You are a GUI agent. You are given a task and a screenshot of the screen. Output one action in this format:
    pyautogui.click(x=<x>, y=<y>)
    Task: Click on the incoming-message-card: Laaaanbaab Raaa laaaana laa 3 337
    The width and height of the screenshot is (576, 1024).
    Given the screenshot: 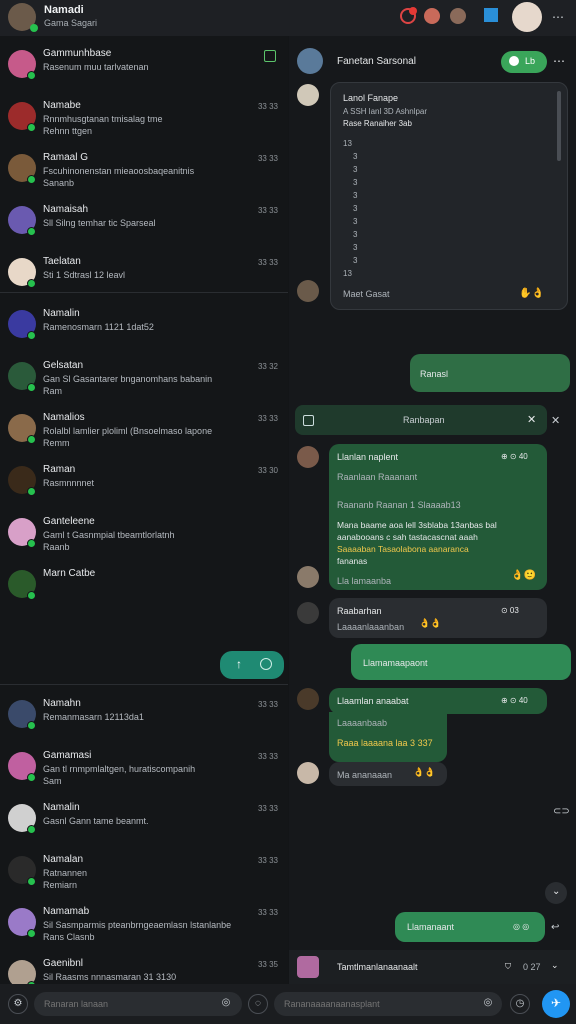 What is the action you would take?
    pyautogui.click(x=388, y=737)
    